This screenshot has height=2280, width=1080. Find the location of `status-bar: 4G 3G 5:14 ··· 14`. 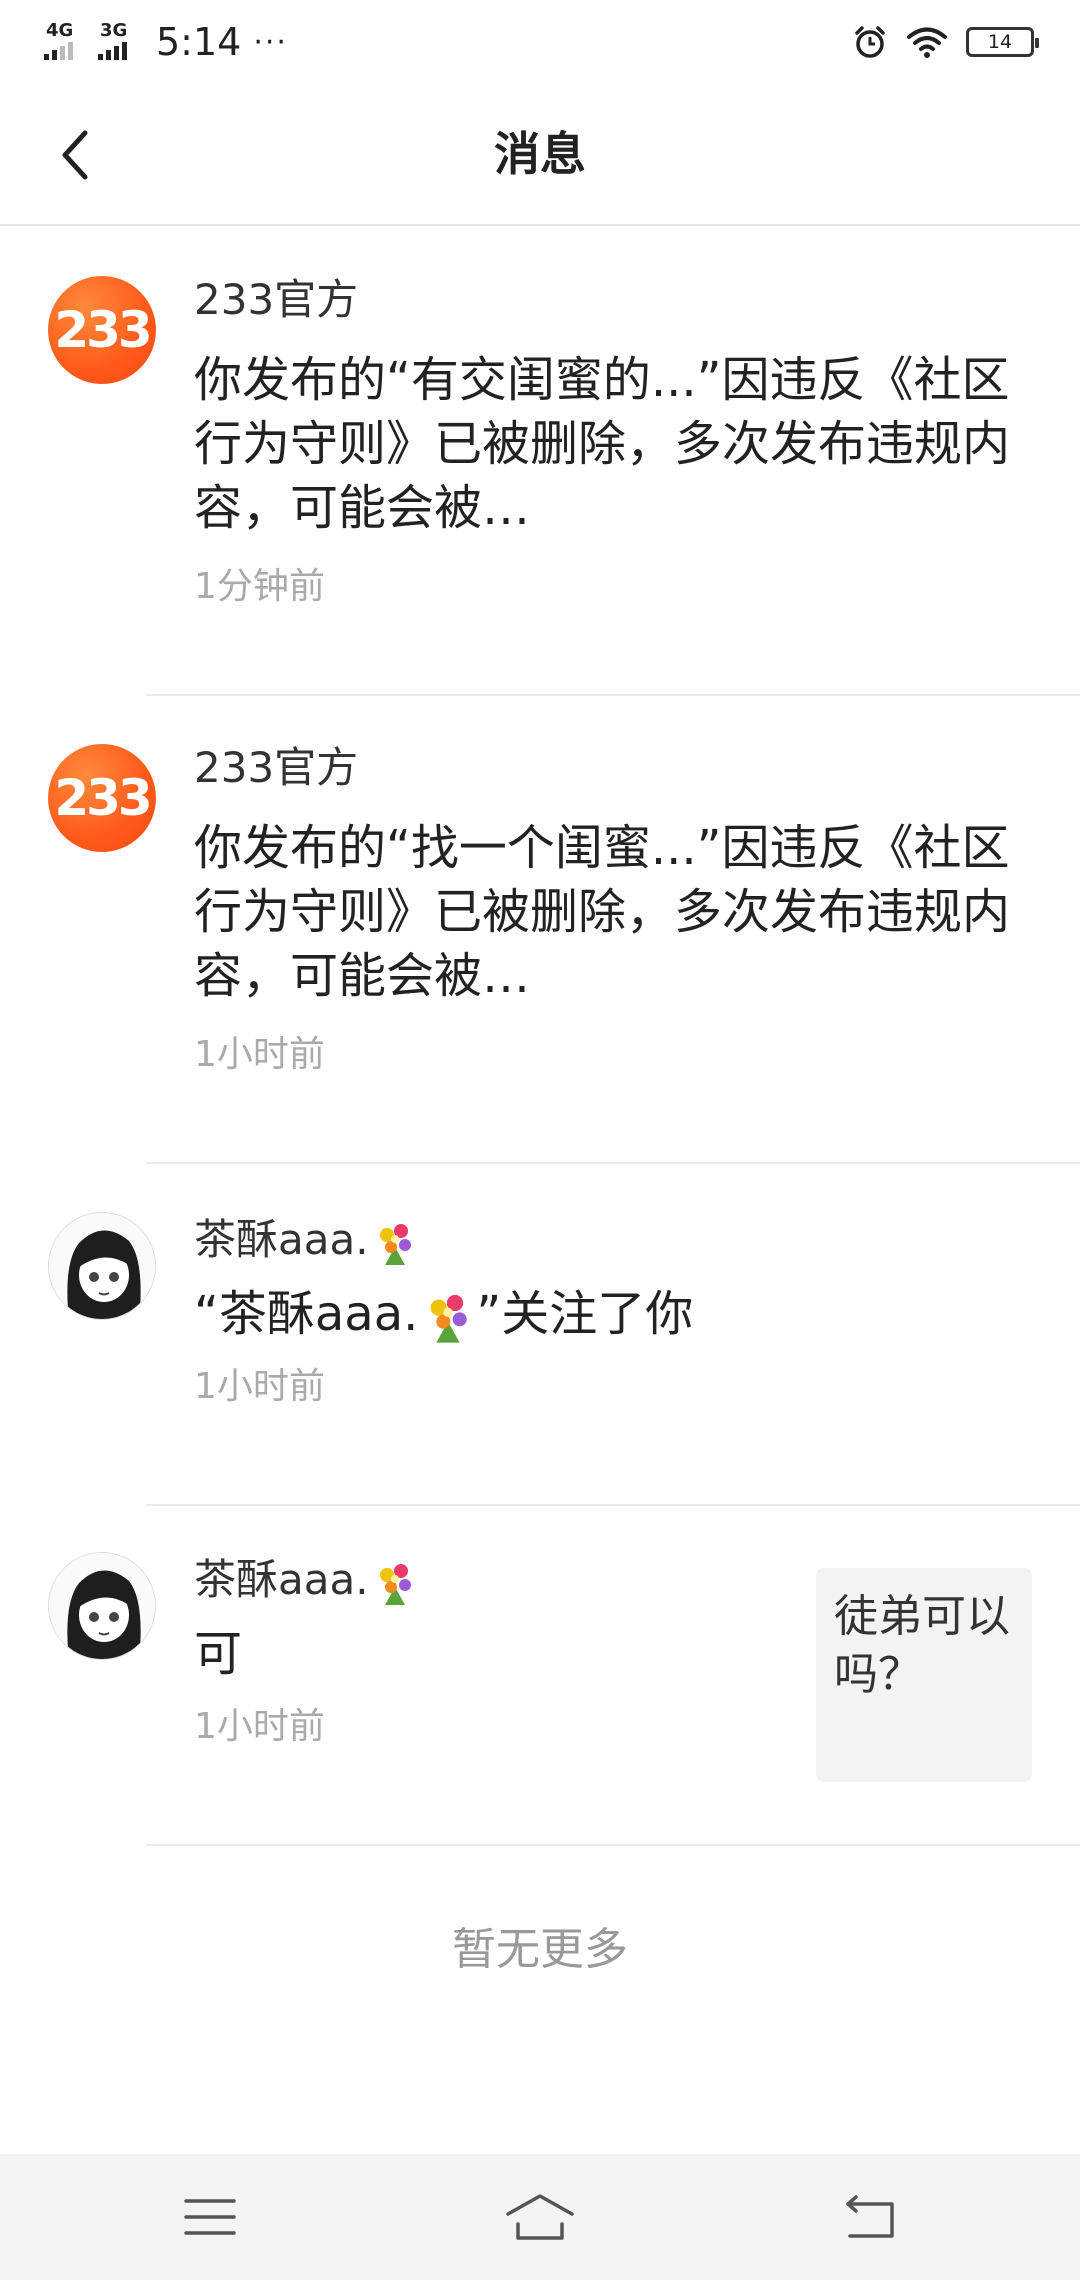

status-bar: 4G 3G 5:14 ··· 14 is located at coordinates (540, 42).